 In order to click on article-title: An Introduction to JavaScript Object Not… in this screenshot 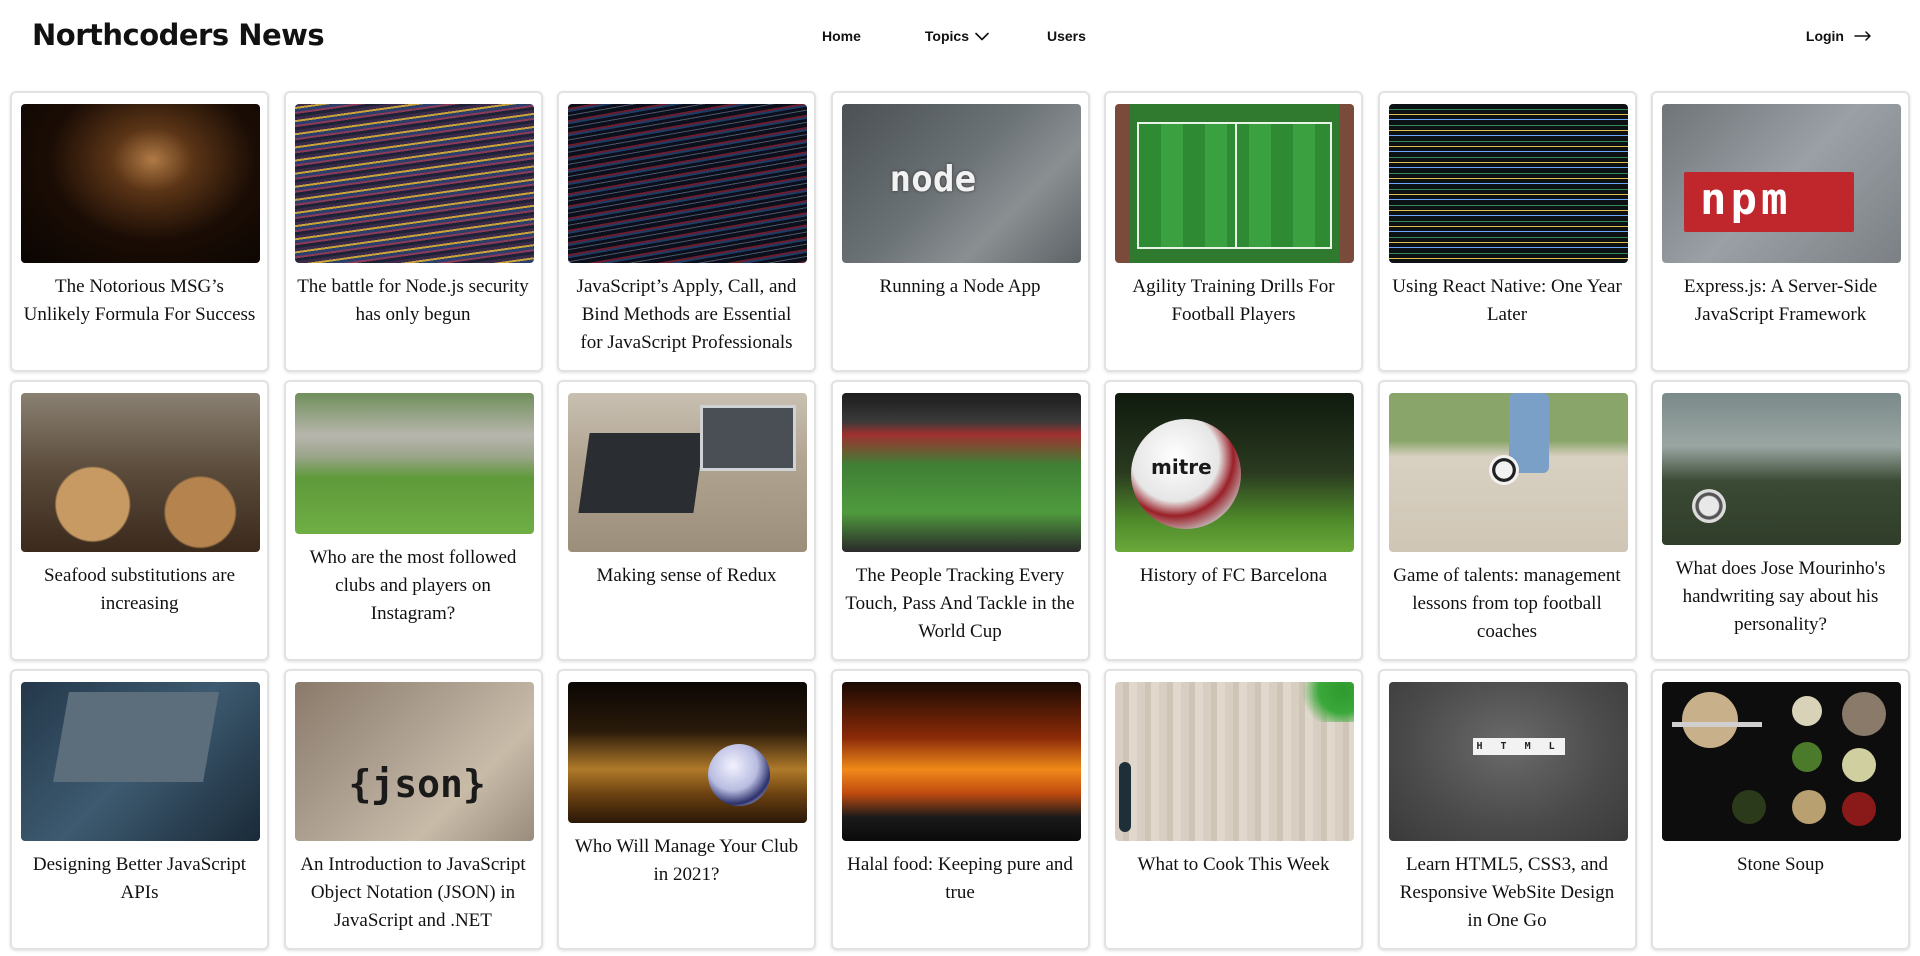, I will do `click(413, 892)`.